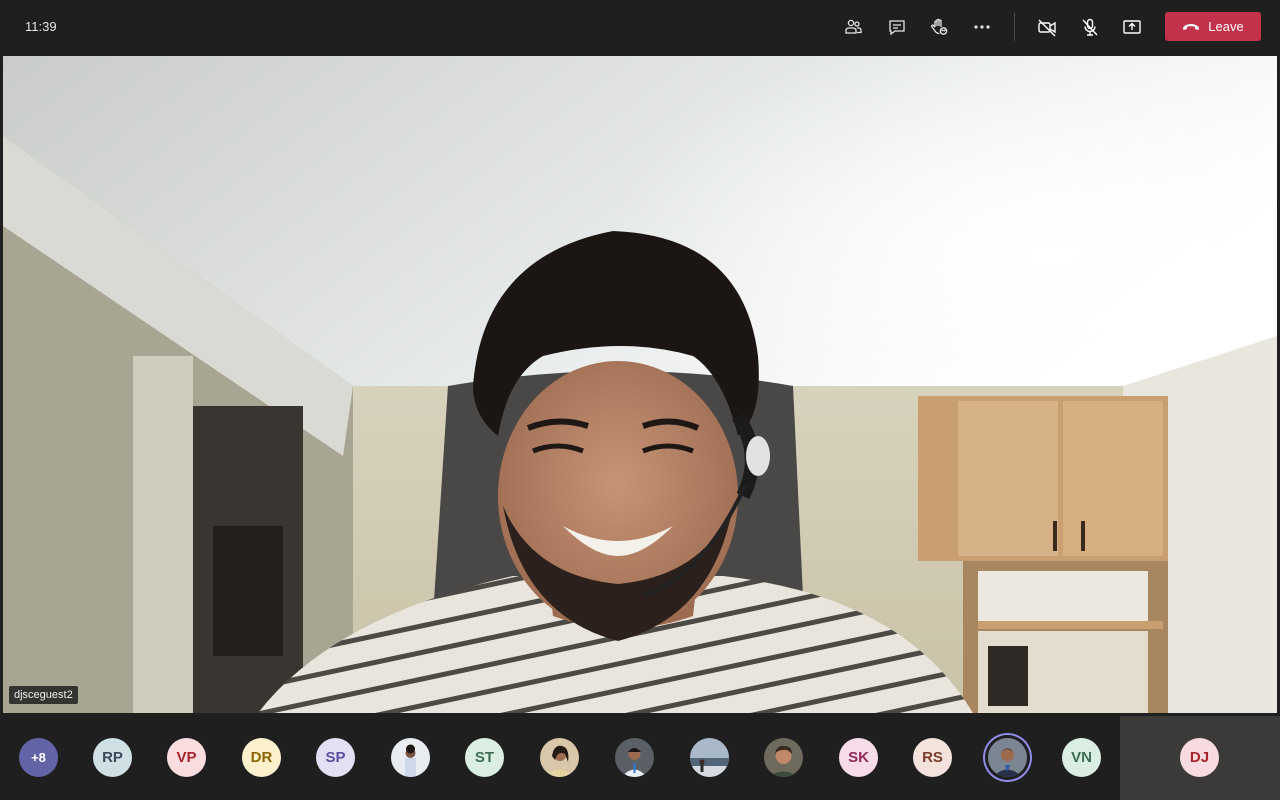  Describe the element at coordinates (1191, 26) in the screenshot. I see `hang-up-icon` at that location.